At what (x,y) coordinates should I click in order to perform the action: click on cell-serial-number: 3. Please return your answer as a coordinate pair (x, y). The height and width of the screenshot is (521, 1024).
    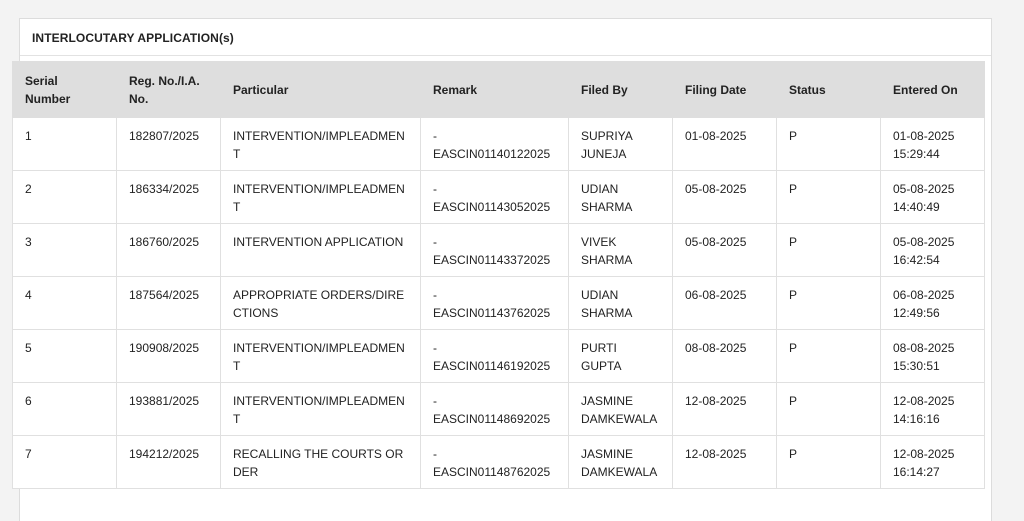
    Looking at the image, I should click on (64, 250).